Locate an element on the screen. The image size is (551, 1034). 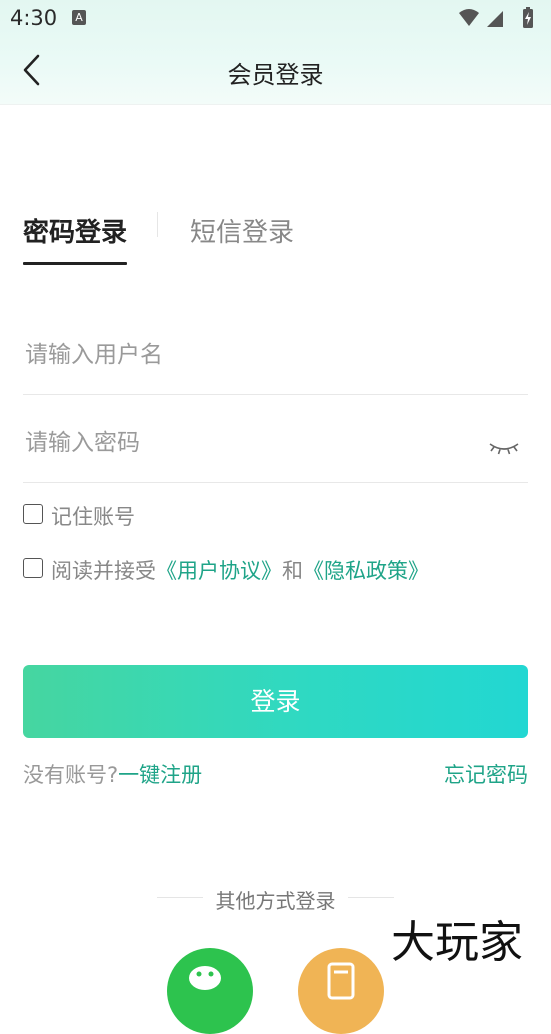
wechat-icon is located at coordinates (205, 978).